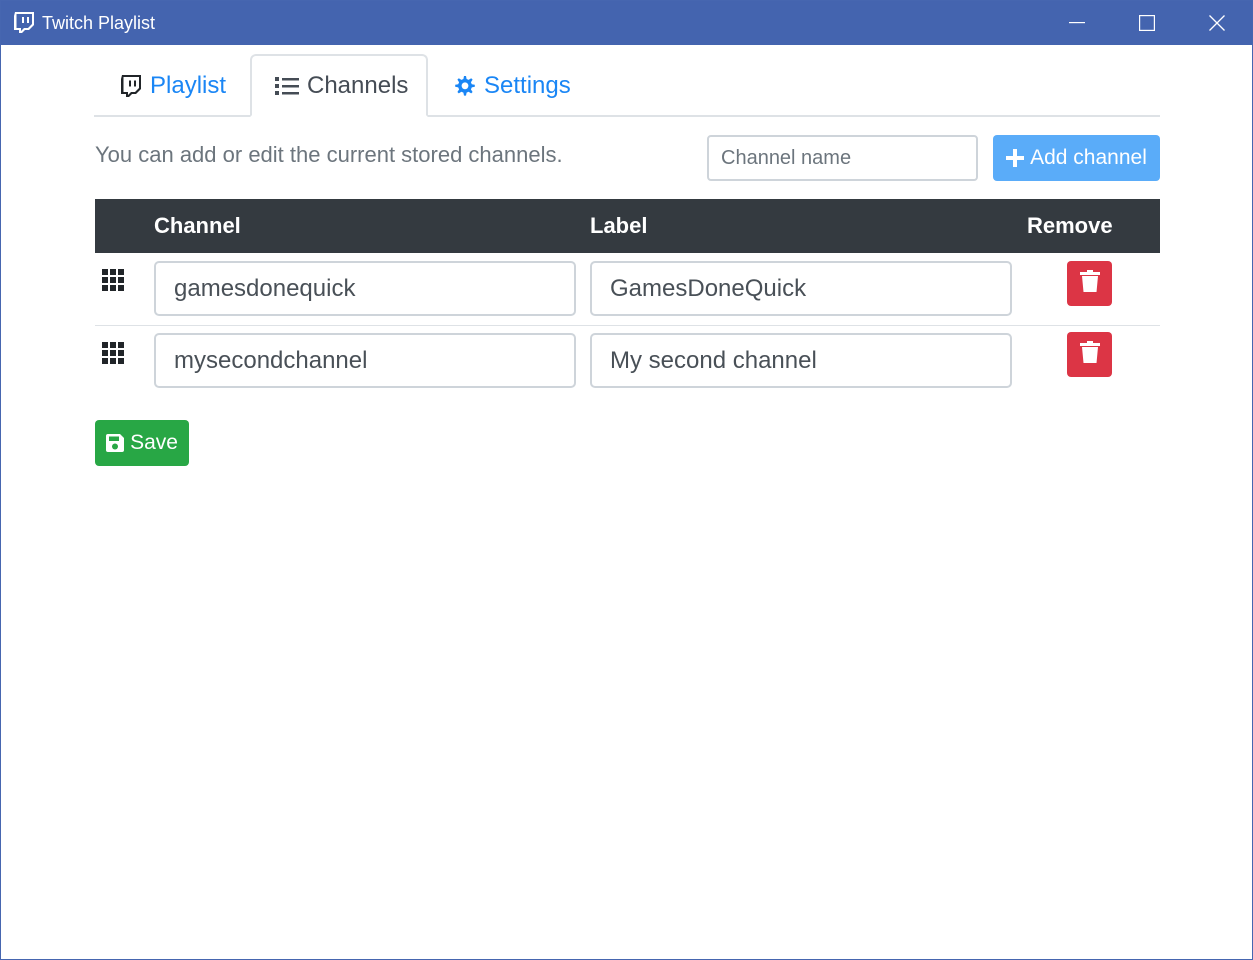 The image size is (1253, 960). What do you see at coordinates (99, 23) in the screenshot?
I see `window-title: Twitch Playlist` at bounding box center [99, 23].